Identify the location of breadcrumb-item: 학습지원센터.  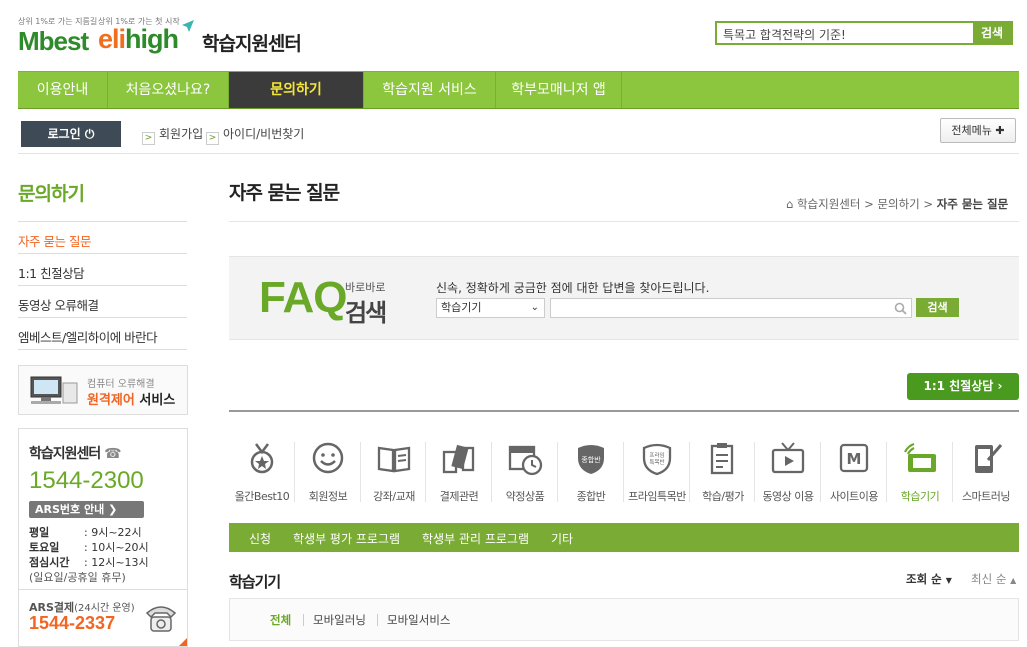
(828, 204).